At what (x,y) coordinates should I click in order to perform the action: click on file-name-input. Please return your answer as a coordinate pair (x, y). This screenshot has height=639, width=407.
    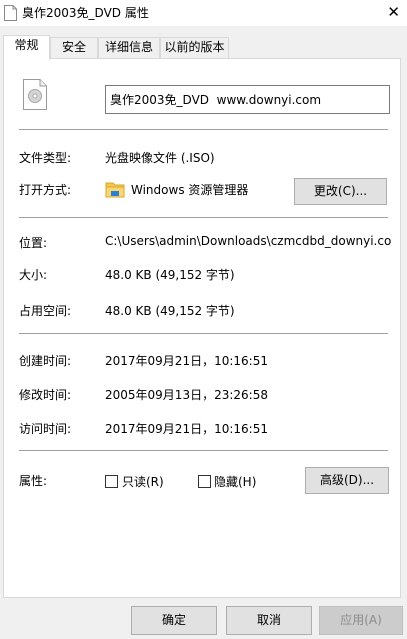
    Looking at the image, I should click on (247, 99).